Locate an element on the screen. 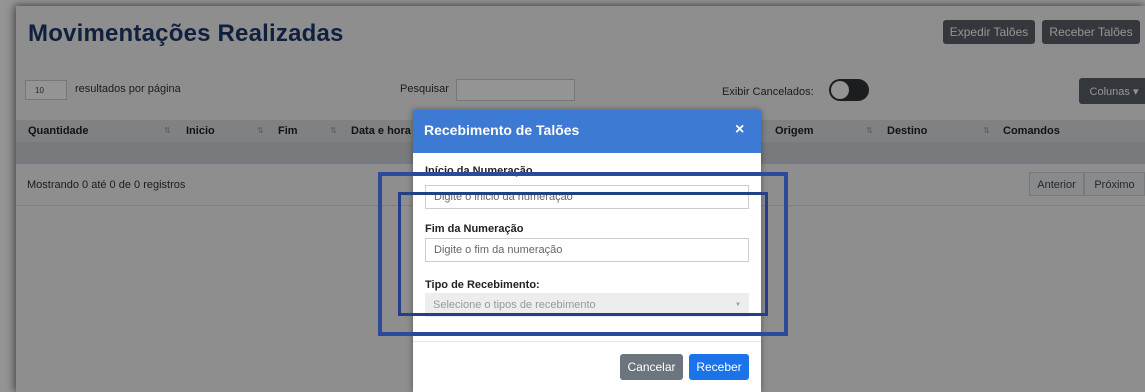  close-icon: × is located at coordinates (739, 130).